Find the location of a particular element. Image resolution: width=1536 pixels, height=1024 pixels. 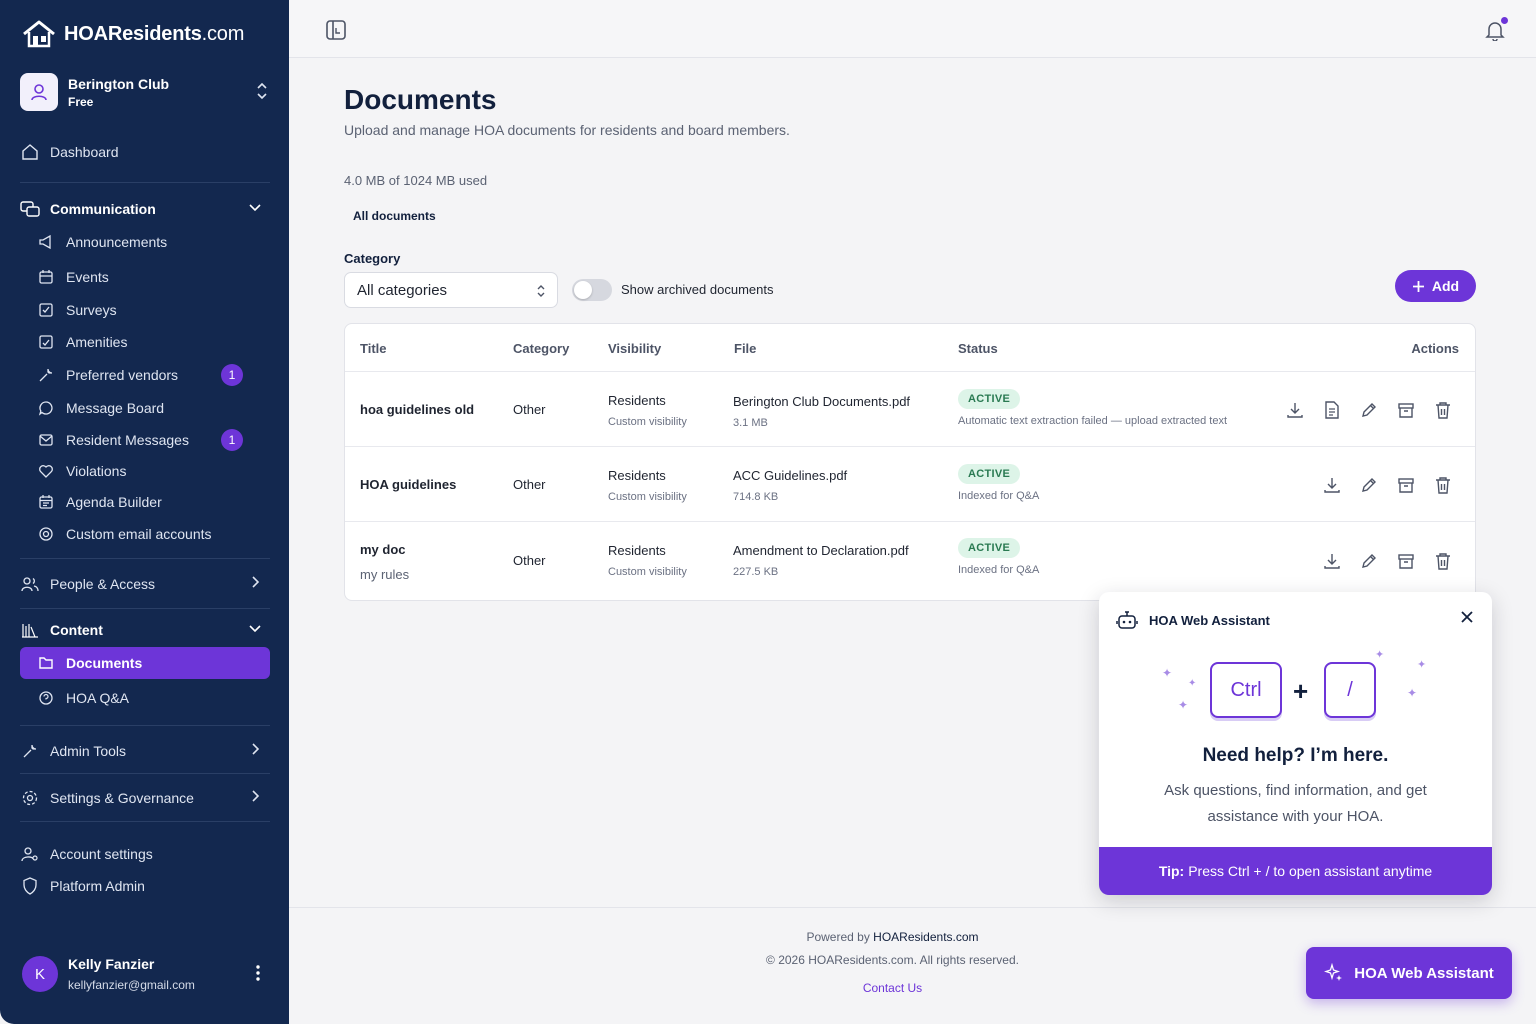

nav-message-board: Message Board is located at coordinates (153, 408).